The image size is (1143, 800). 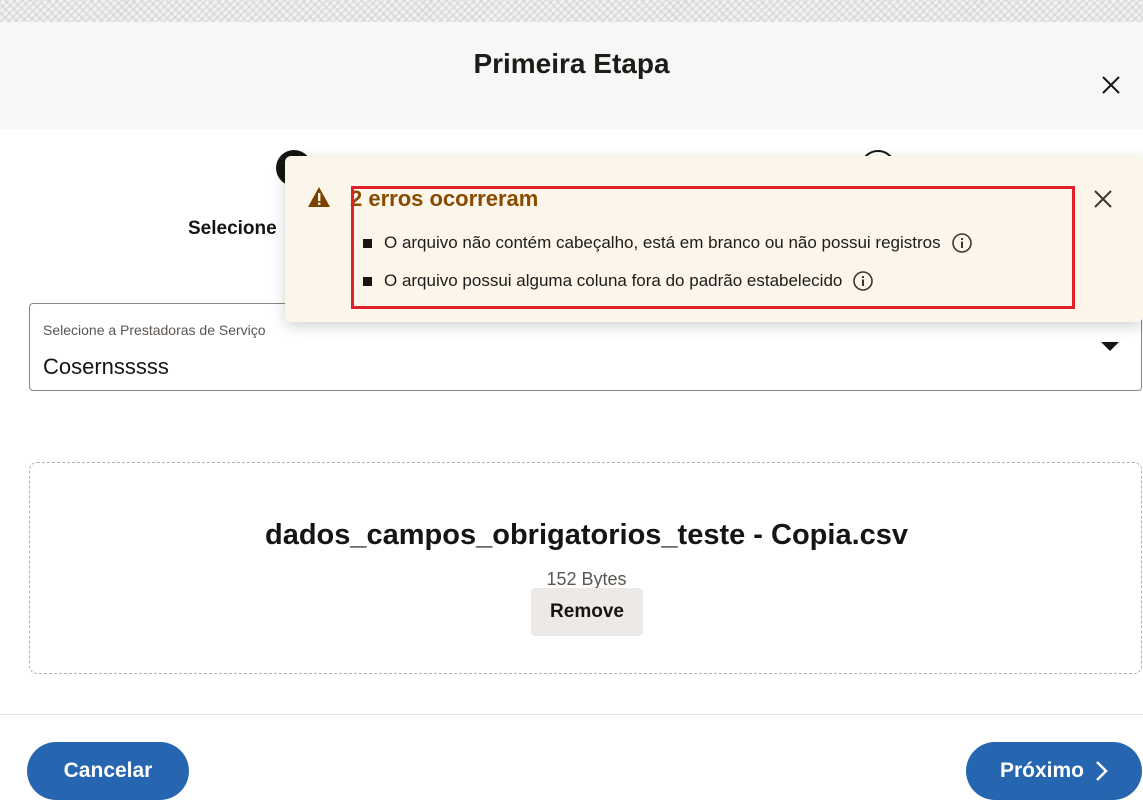 I want to click on footer-divider, so click(x=571, y=714).